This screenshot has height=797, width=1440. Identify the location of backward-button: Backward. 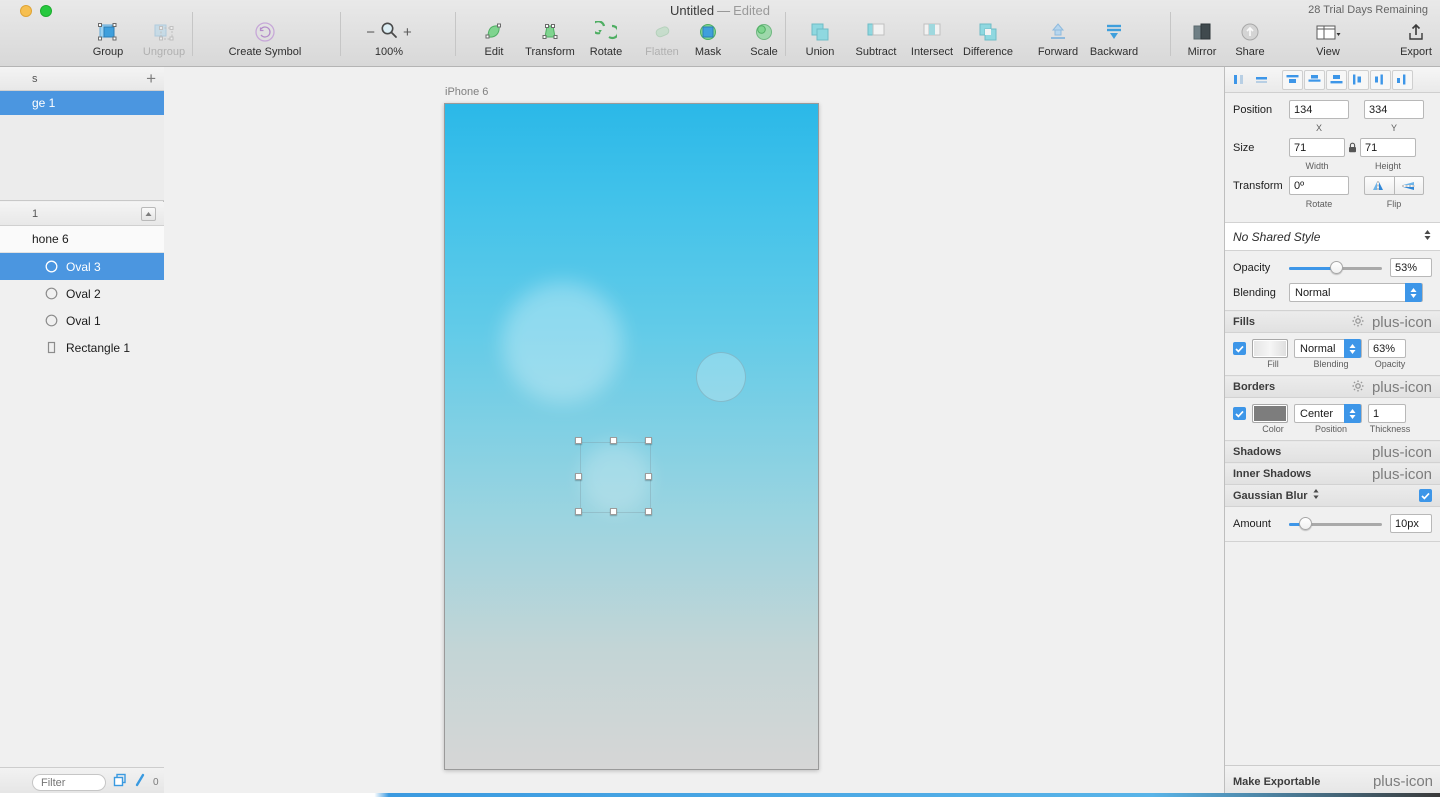
(1114, 39).